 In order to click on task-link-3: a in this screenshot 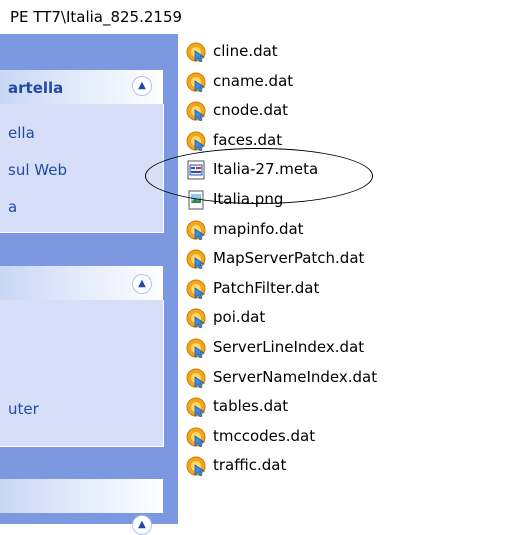, I will do `click(12, 207)`.